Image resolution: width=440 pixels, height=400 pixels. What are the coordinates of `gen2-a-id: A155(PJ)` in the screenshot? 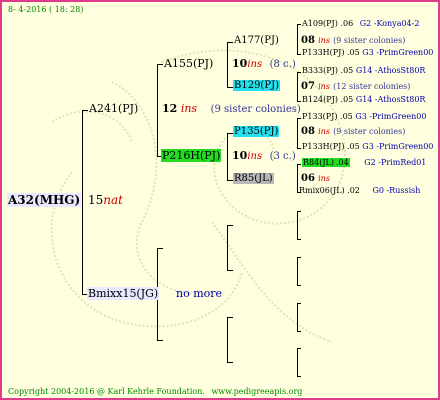 It's located at (188, 63).